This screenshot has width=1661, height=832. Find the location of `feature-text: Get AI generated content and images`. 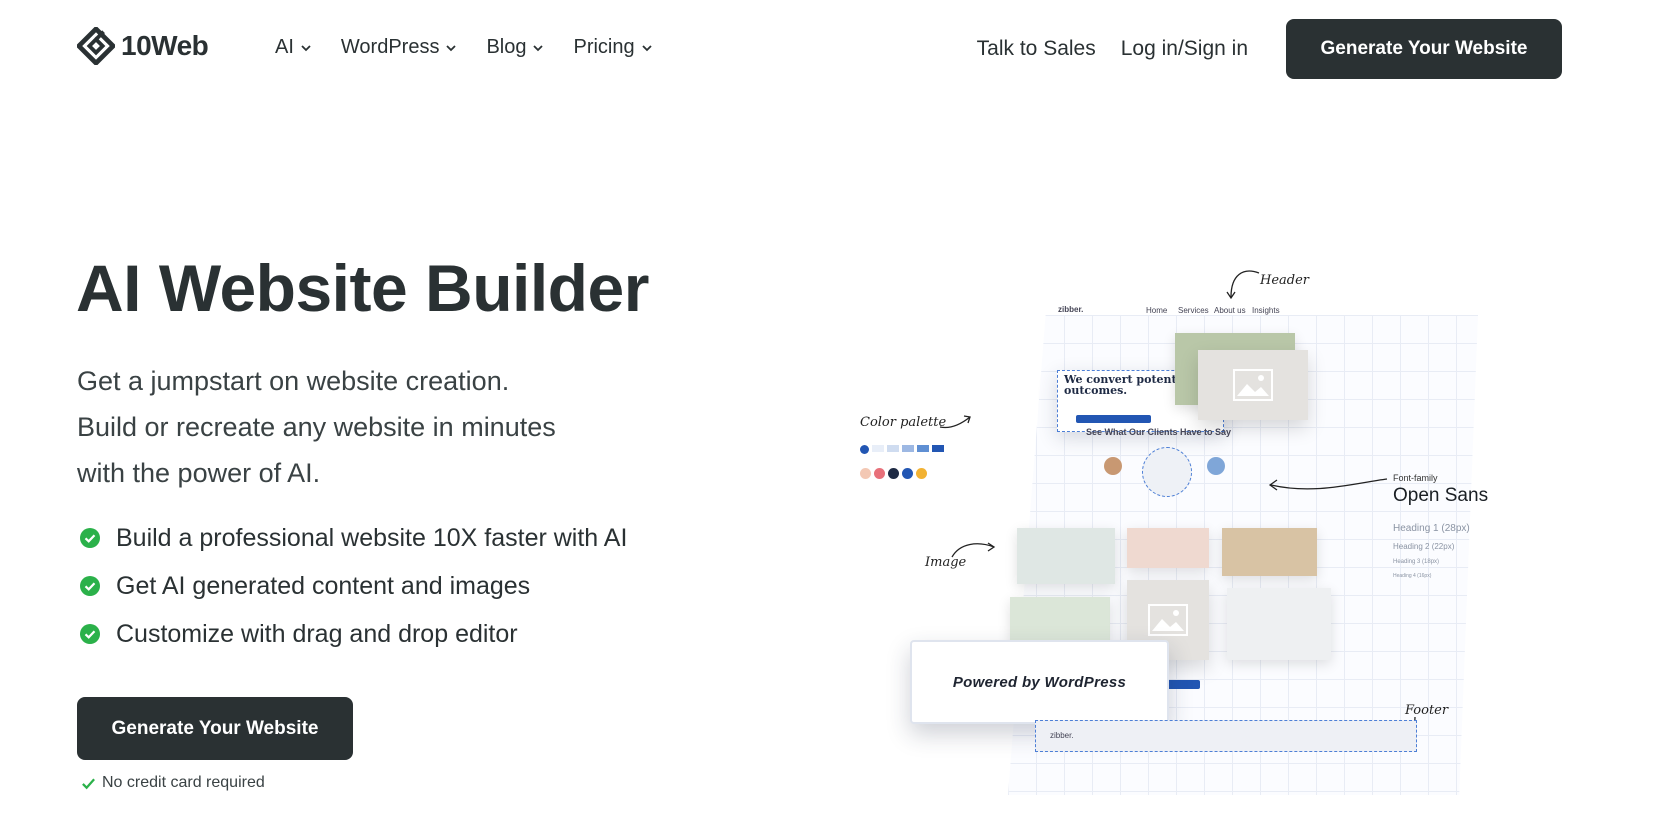

feature-text: Get AI generated content and images is located at coordinates (323, 585).